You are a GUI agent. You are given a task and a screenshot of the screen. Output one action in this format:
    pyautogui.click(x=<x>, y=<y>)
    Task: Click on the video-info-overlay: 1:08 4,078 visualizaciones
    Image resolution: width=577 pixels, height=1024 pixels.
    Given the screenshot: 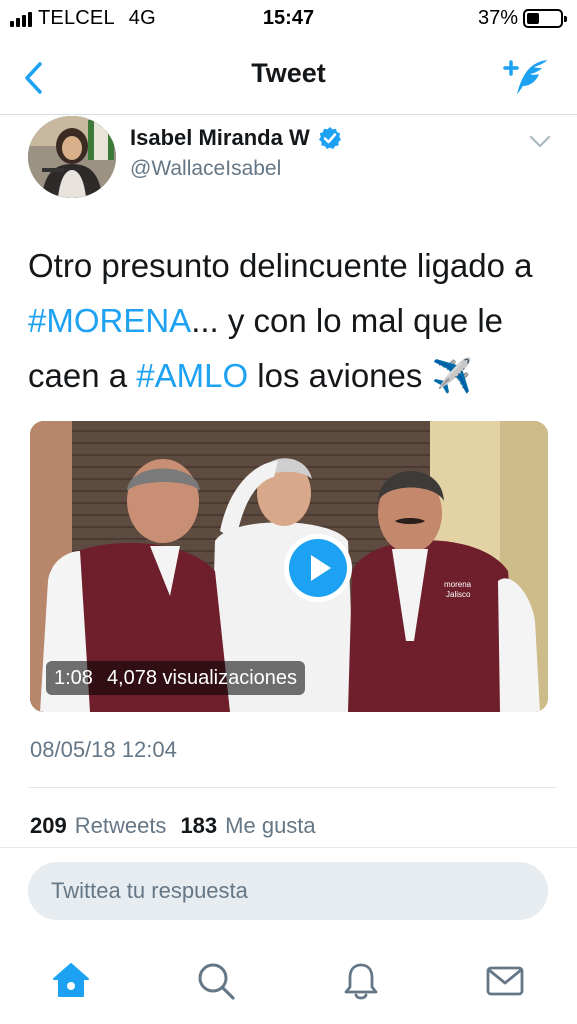 What is the action you would take?
    pyautogui.click(x=176, y=678)
    